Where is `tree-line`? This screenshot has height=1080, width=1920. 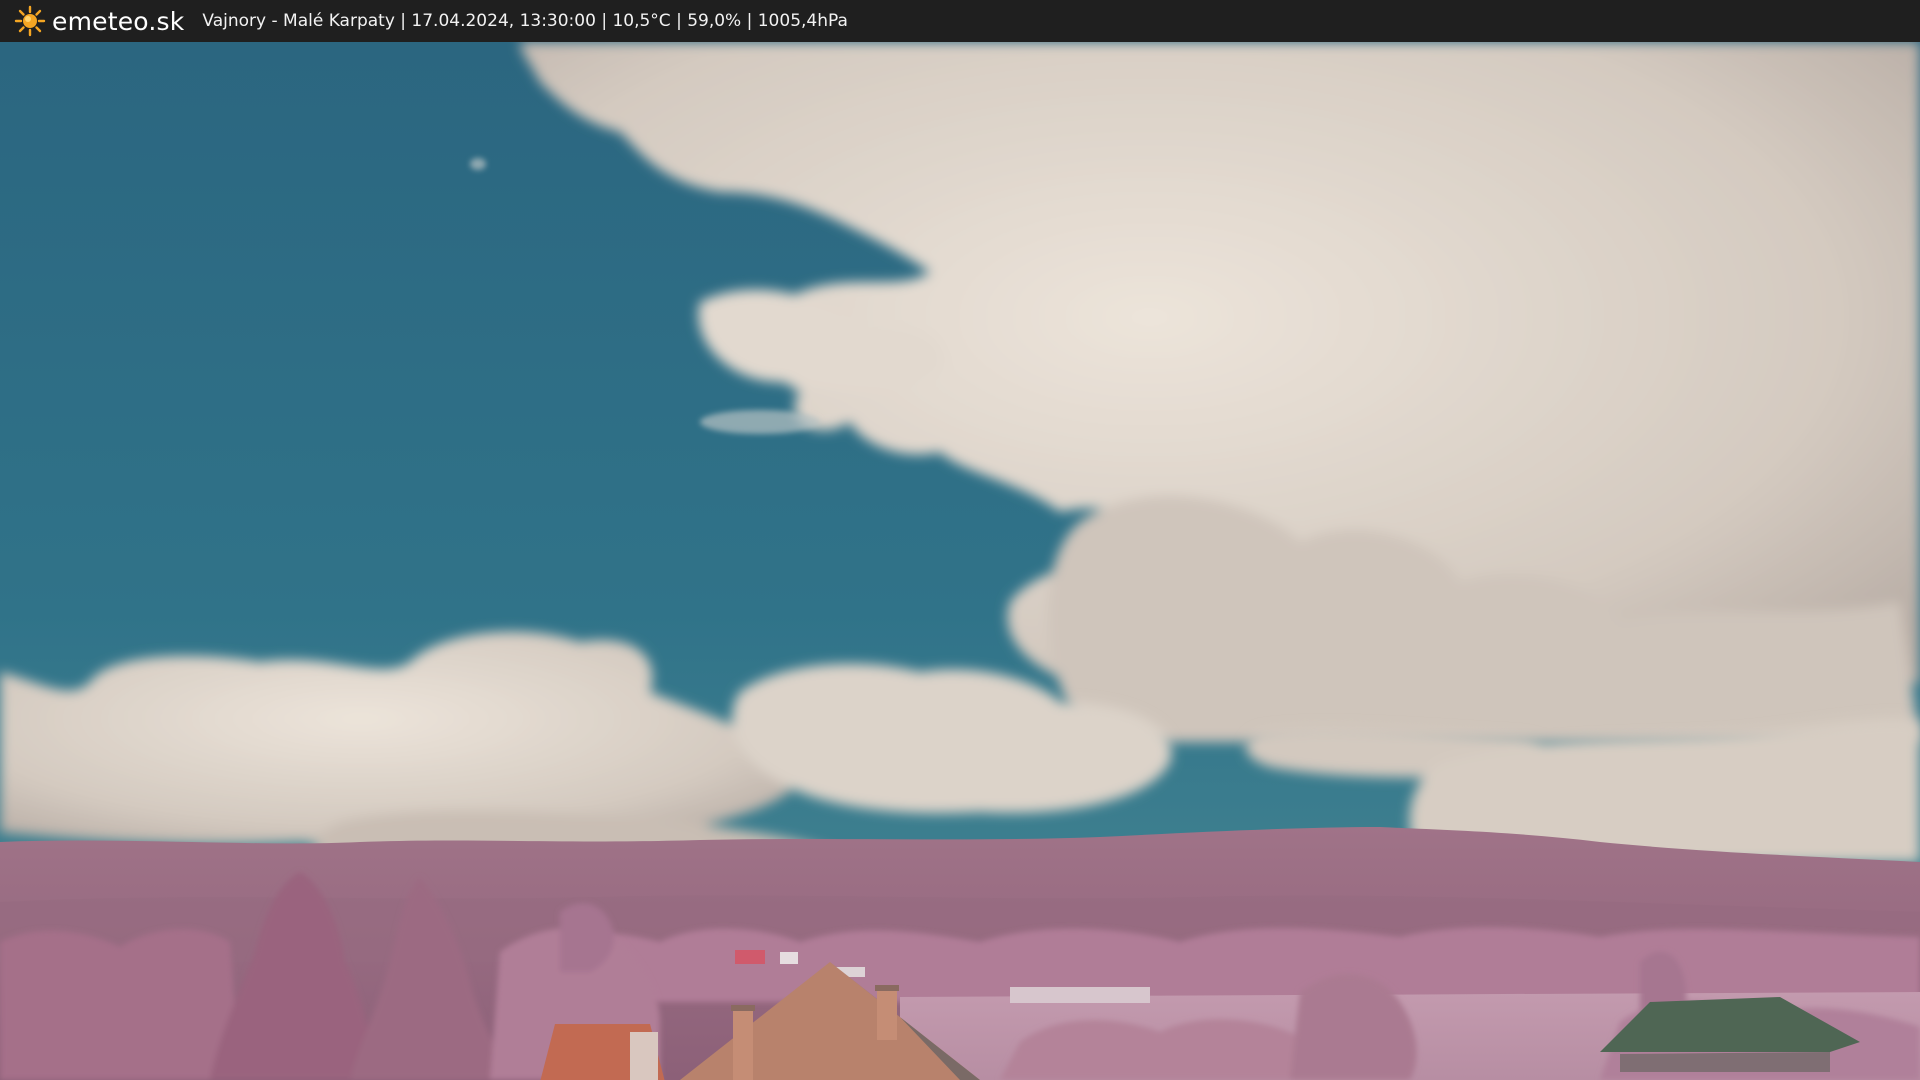
tree-line is located at coordinates (1220, 964).